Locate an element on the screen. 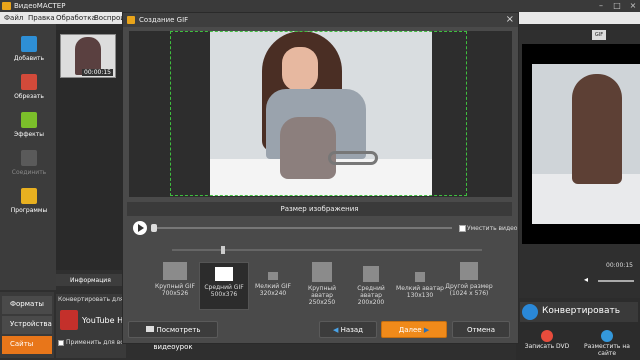 Image resolution: width=640 pixels, height=360 pixels. gif-icon: GIF is located at coordinates (599, 35).